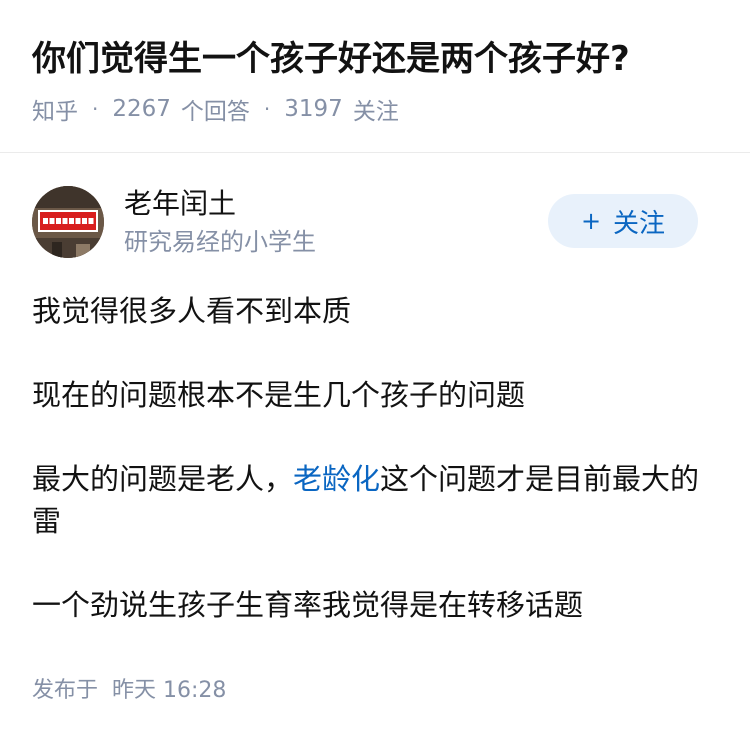 The image size is (750, 738). Describe the element at coordinates (313, 109) in the screenshot. I see `follower-count: 3197` at that location.